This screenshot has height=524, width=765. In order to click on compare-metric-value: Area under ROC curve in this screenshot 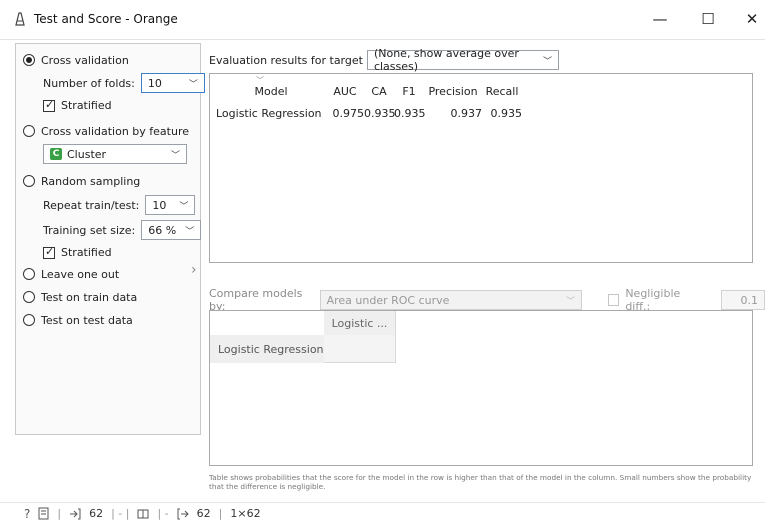, I will do `click(388, 300)`.